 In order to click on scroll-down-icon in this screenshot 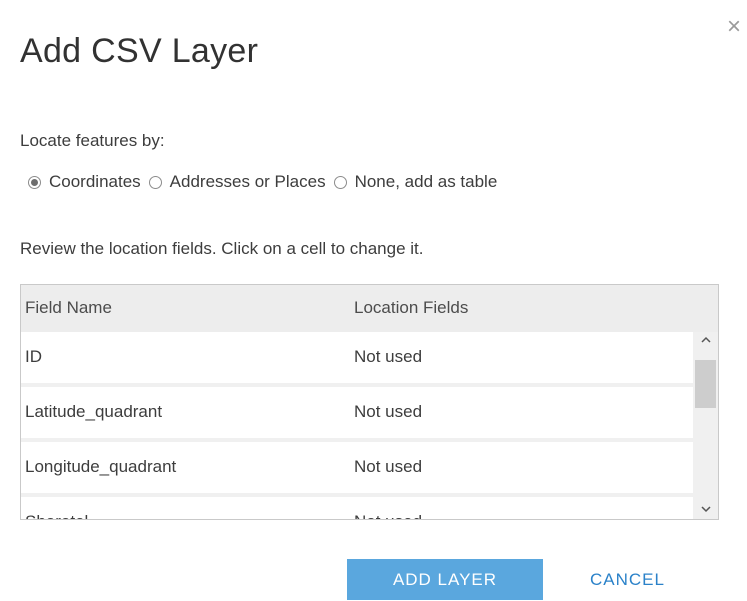, I will do `click(705, 510)`.